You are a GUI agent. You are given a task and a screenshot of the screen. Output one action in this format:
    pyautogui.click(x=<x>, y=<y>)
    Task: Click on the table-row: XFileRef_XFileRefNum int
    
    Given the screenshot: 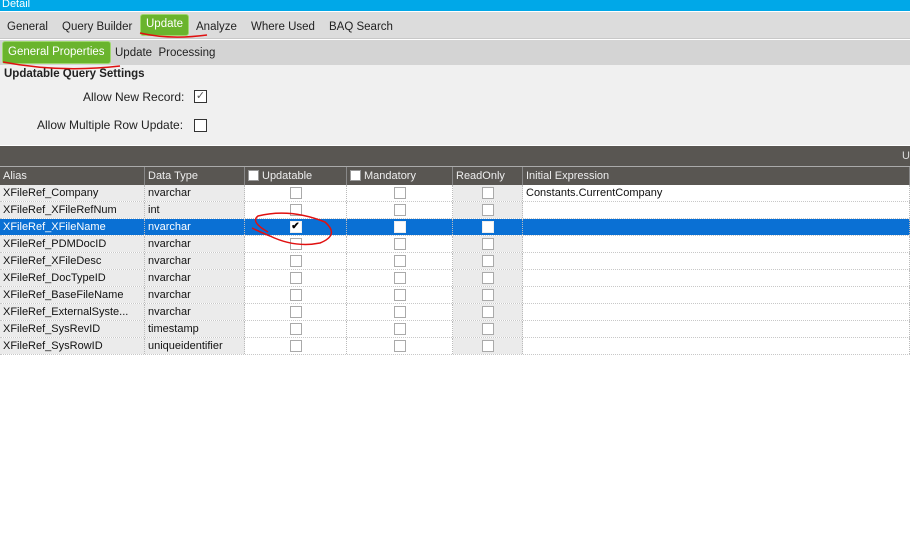 What is the action you would take?
    pyautogui.click(x=455, y=210)
    